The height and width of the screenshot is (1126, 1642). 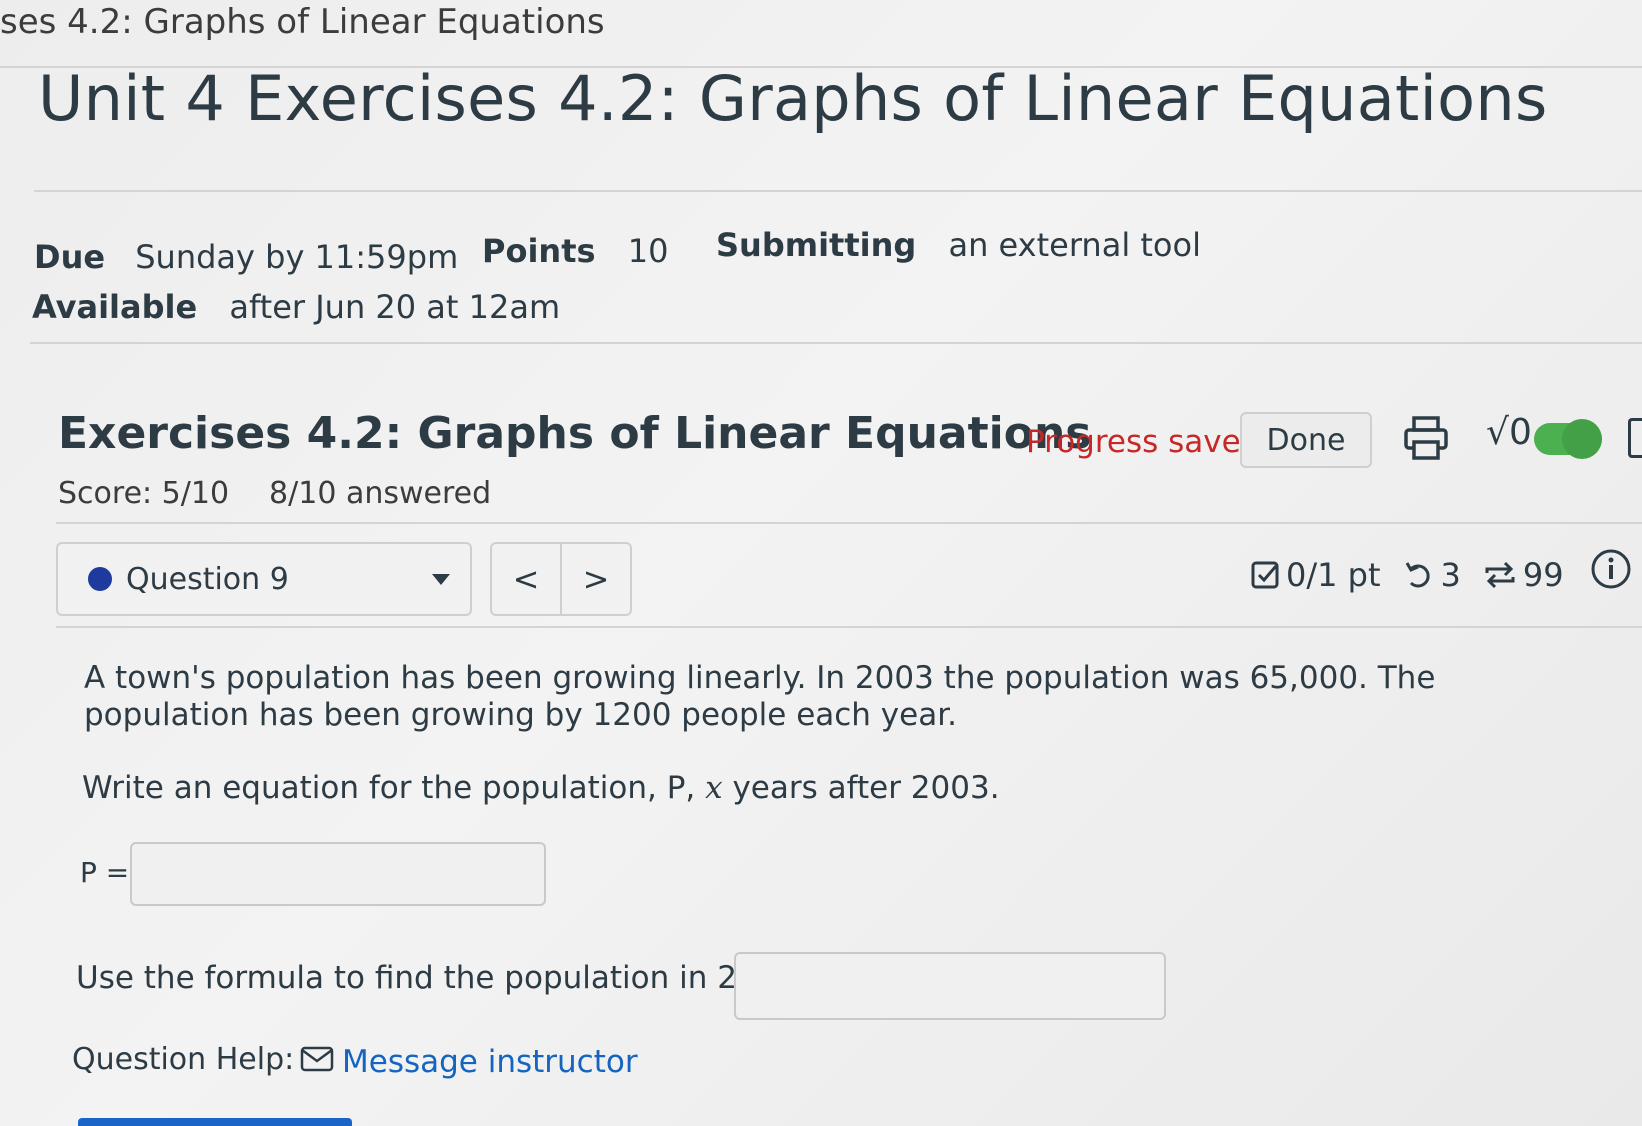 I want to click on population-input, so click(x=950, y=986).